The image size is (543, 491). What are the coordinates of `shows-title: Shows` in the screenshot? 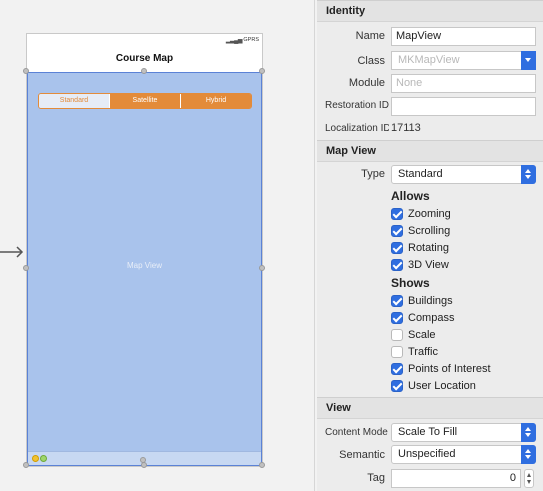 It's located at (410, 283).